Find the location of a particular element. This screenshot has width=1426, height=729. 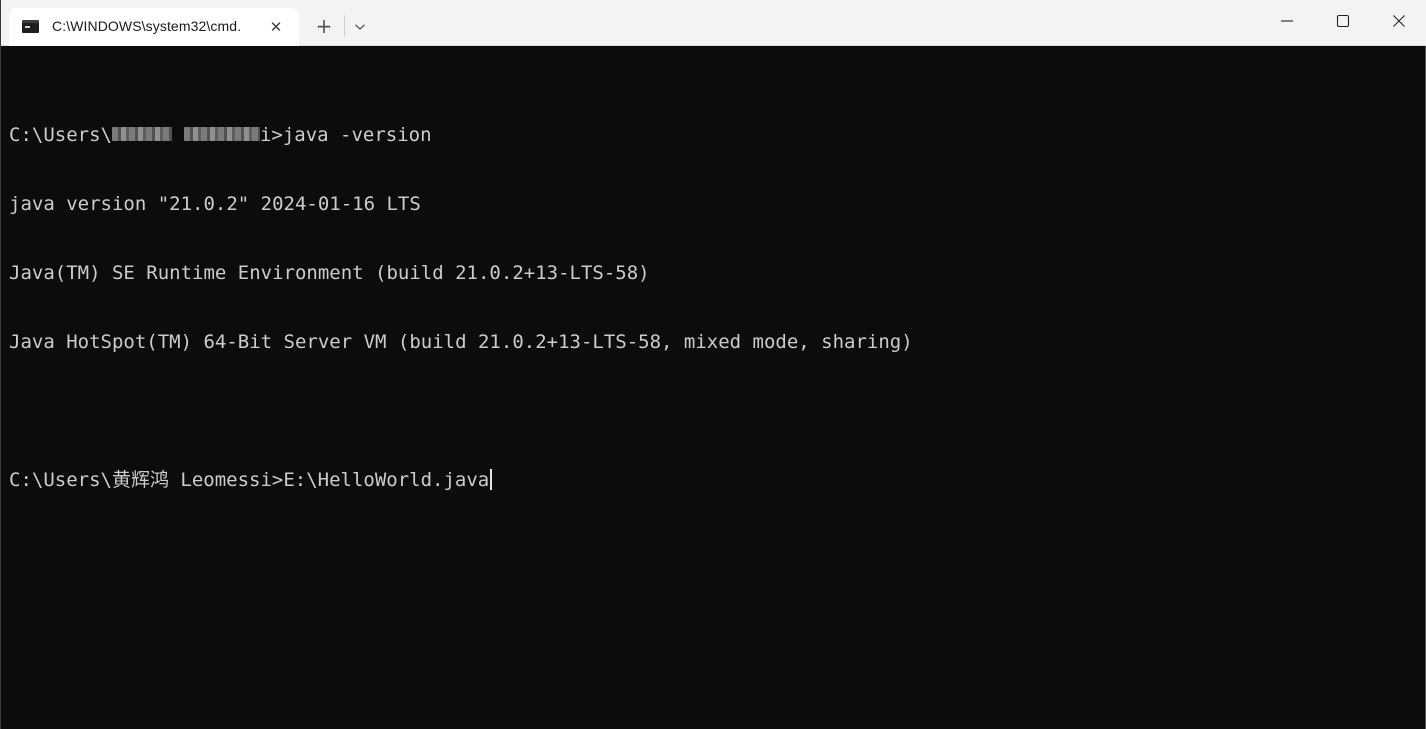

minimize-button is located at coordinates (1287, 21).